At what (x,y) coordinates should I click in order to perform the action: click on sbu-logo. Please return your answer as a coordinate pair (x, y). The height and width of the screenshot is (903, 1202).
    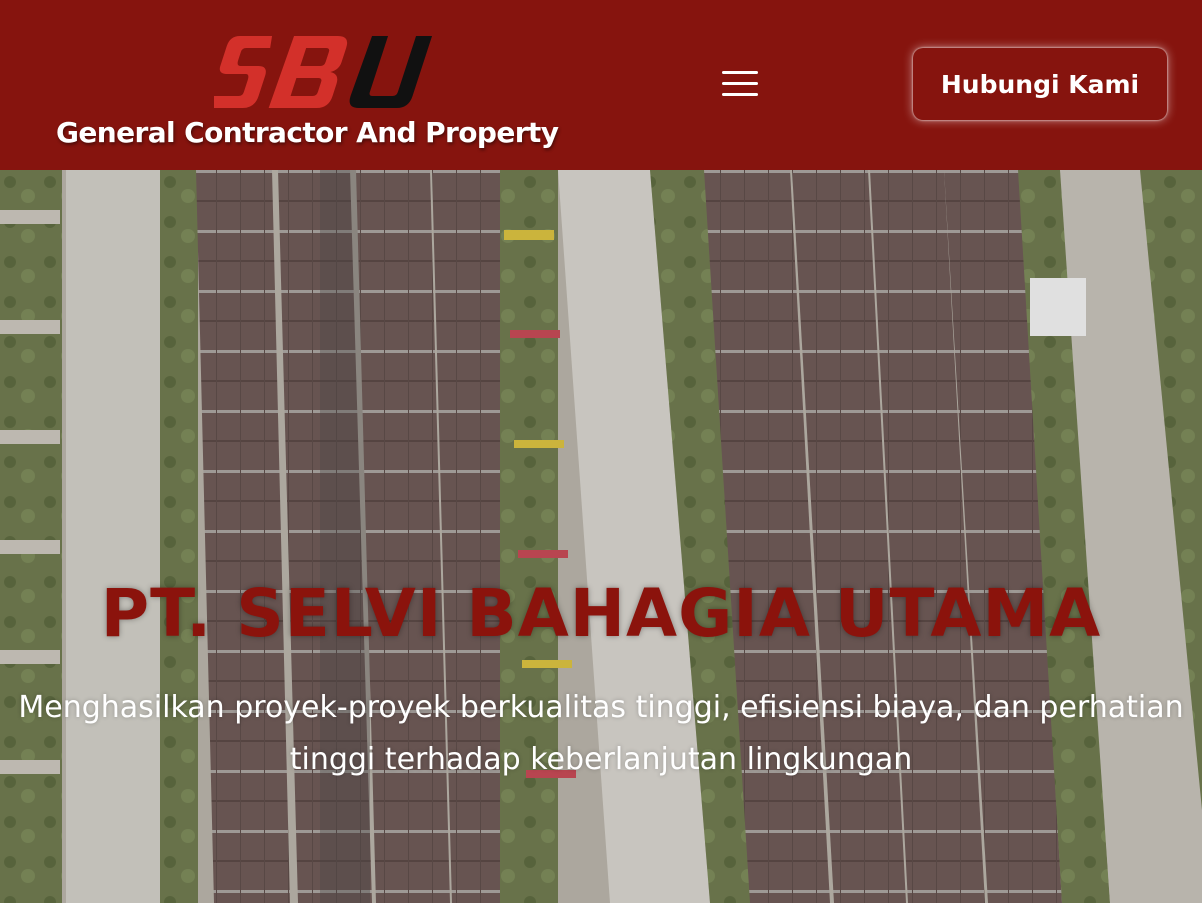
    Looking at the image, I should click on (329, 72).